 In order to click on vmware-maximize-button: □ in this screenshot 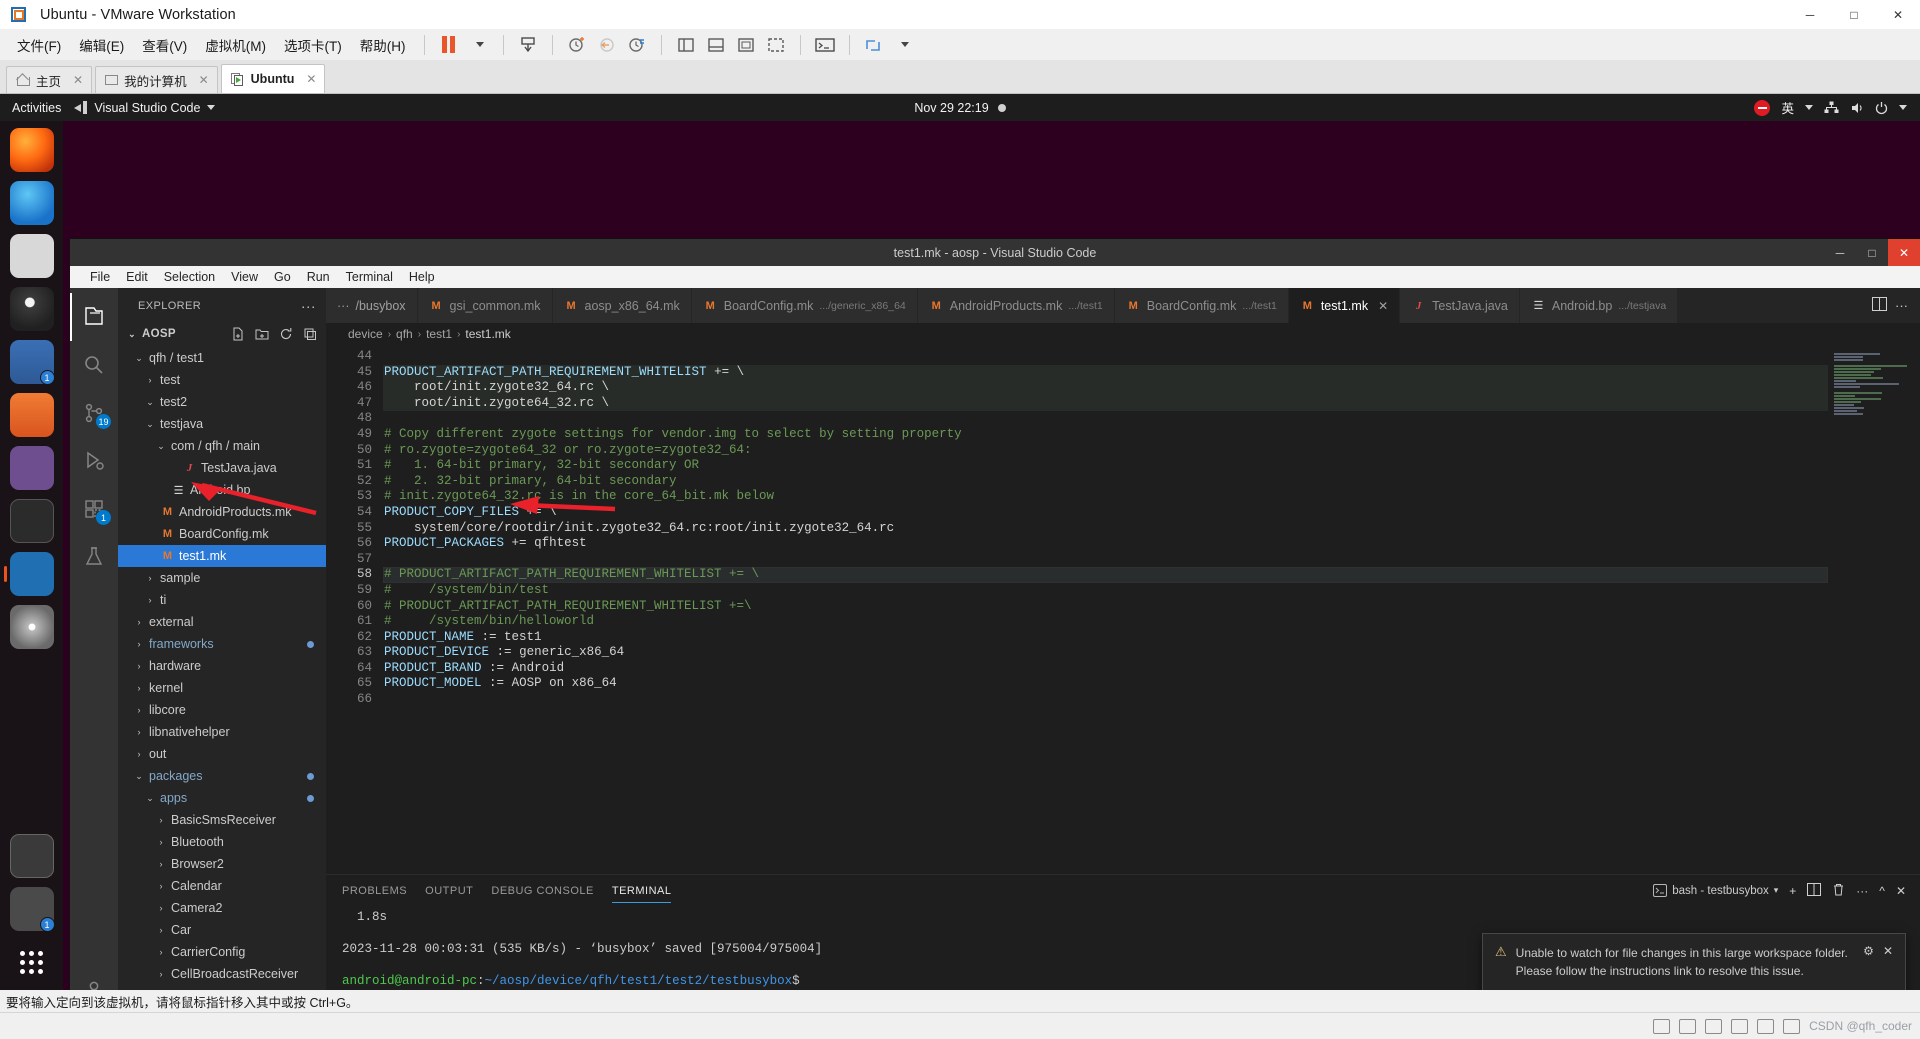, I will do `click(1854, 14)`.